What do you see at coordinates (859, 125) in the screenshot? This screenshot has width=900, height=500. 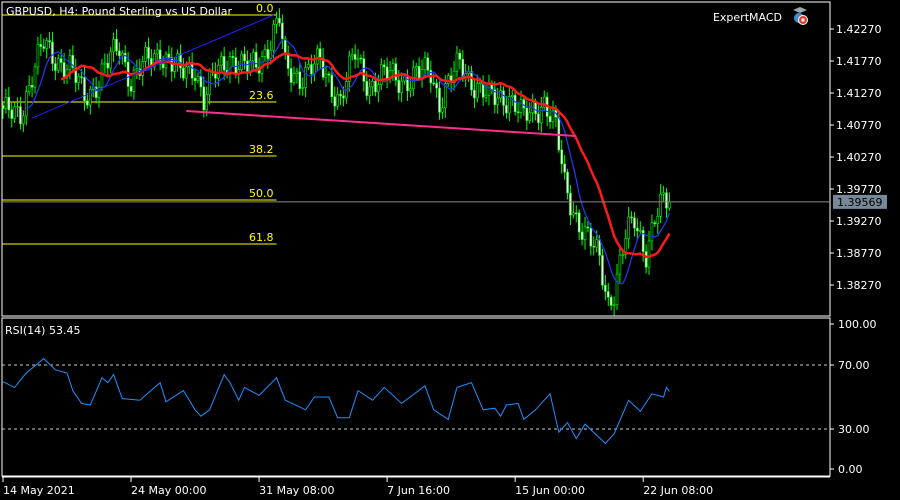 I see `price-tick-label: 1.40770` at bounding box center [859, 125].